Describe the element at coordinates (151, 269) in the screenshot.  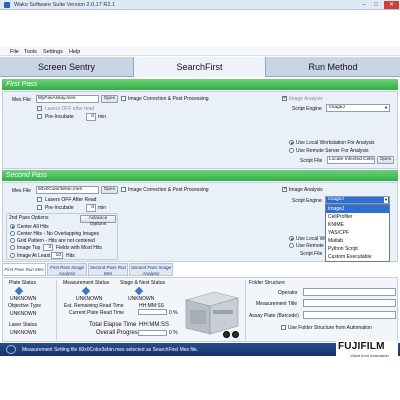
I see `btab-second-pass-analysis: Second Pass Image Analysis` at that location.